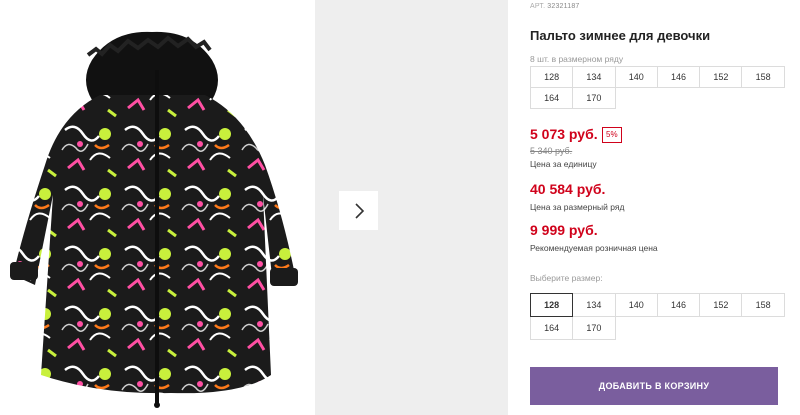 This screenshot has width=800, height=415. I want to click on pack-size-cell: 158, so click(763, 77).